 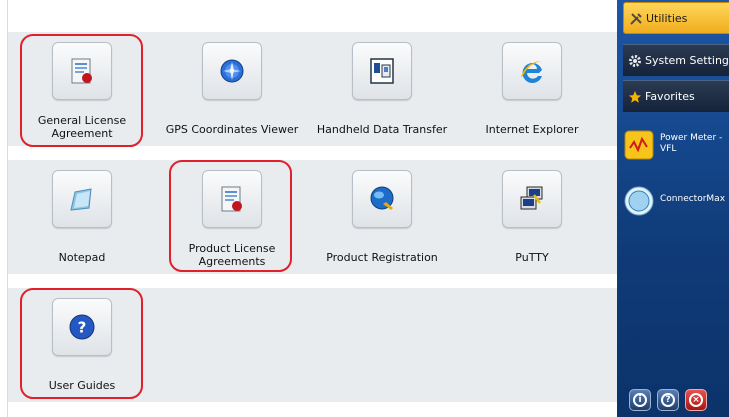 What do you see at coordinates (668, 149) in the screenshot?
I see `pinned-app-label-line2: VFL` at bounding box center [668, 149].